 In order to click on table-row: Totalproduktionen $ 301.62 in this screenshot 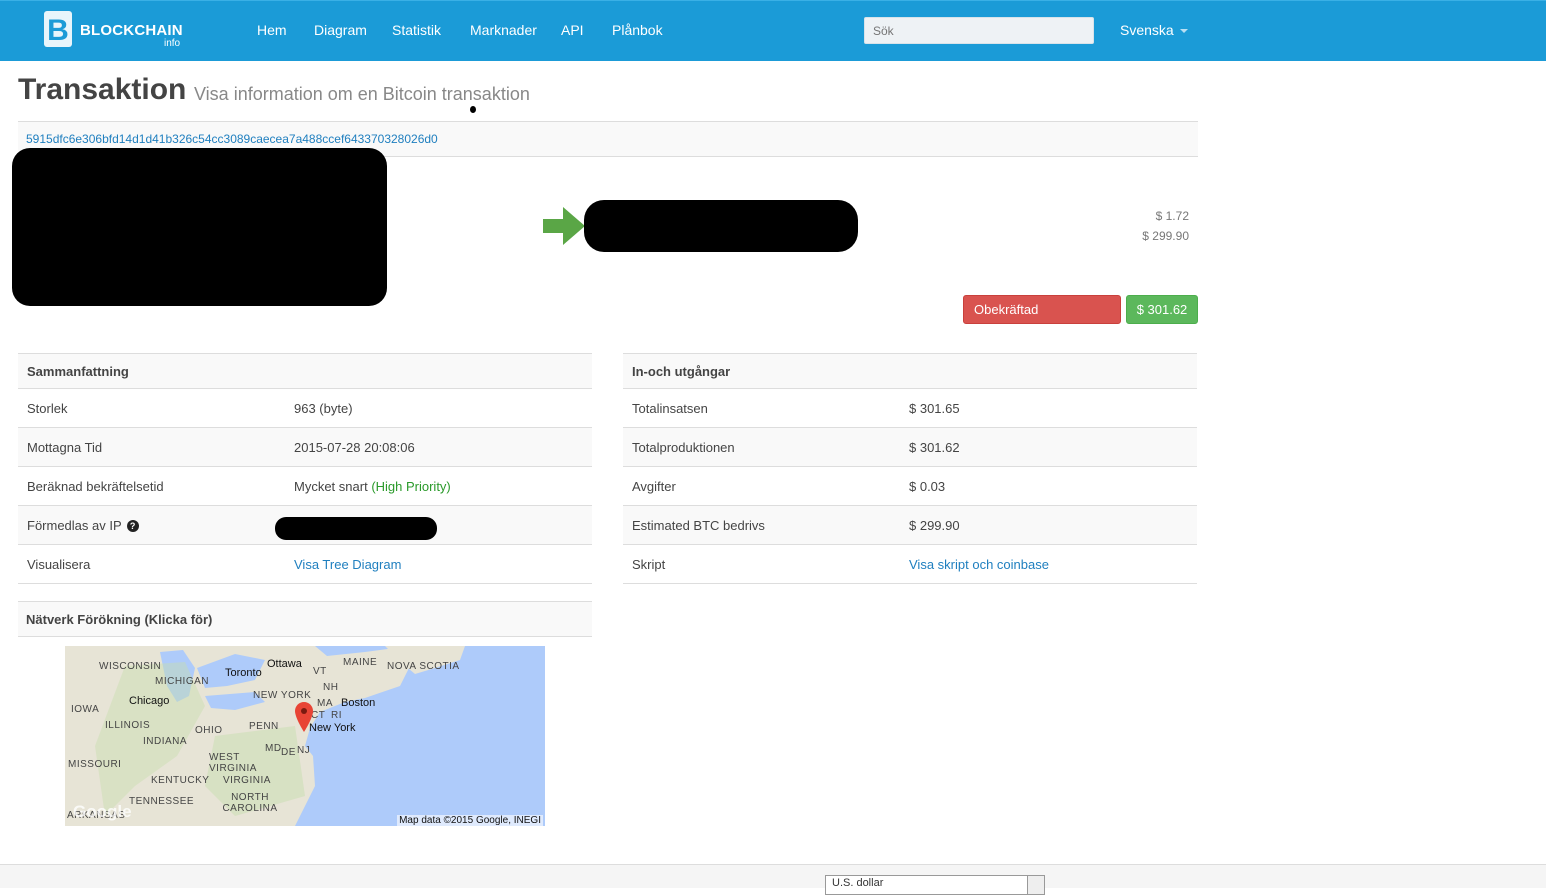, I will do `click(910, 447)`.